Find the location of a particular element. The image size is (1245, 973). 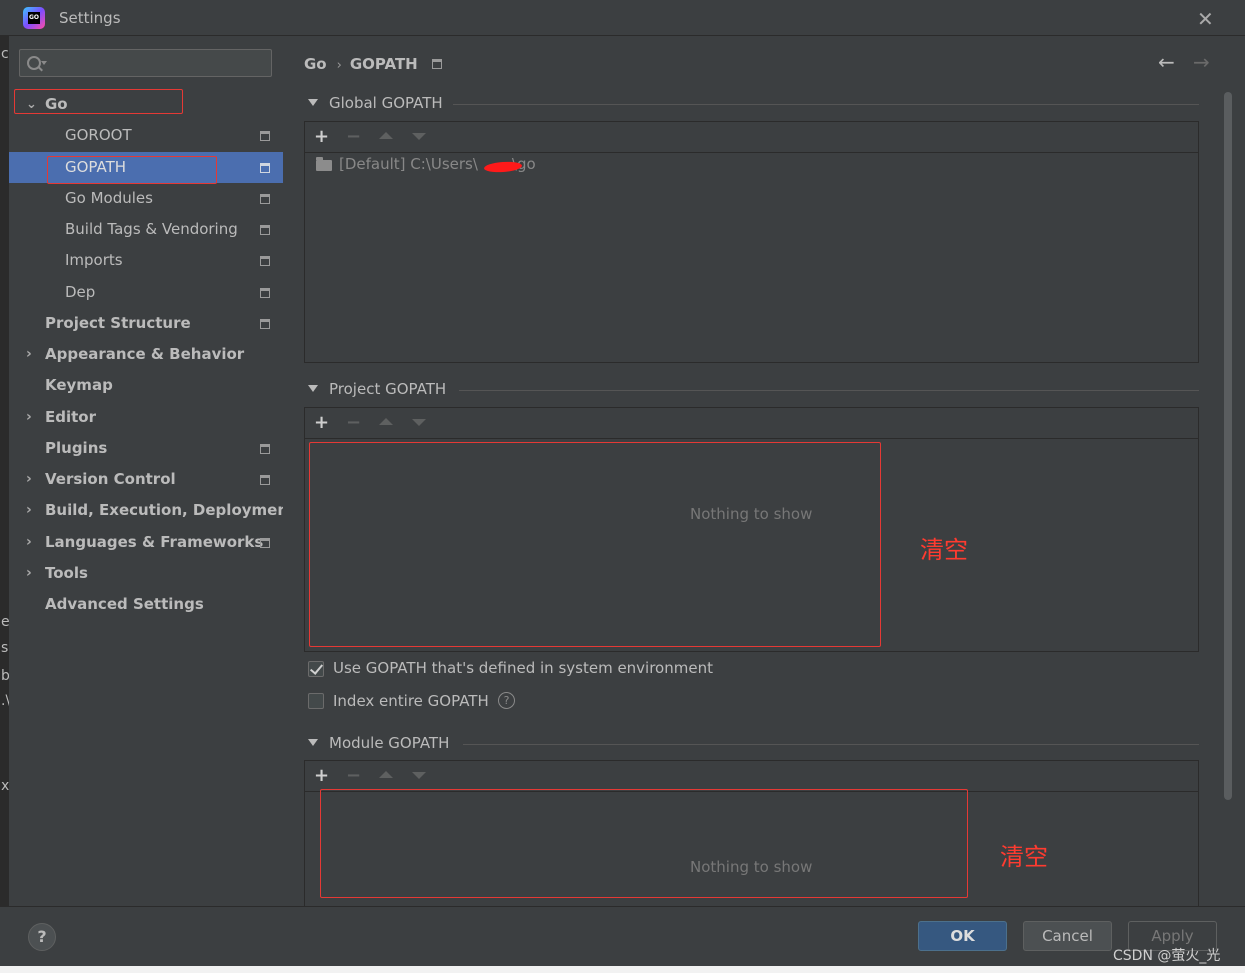

sidebar-item-project-structure: Project Structure is located at coordinates (146, 323).